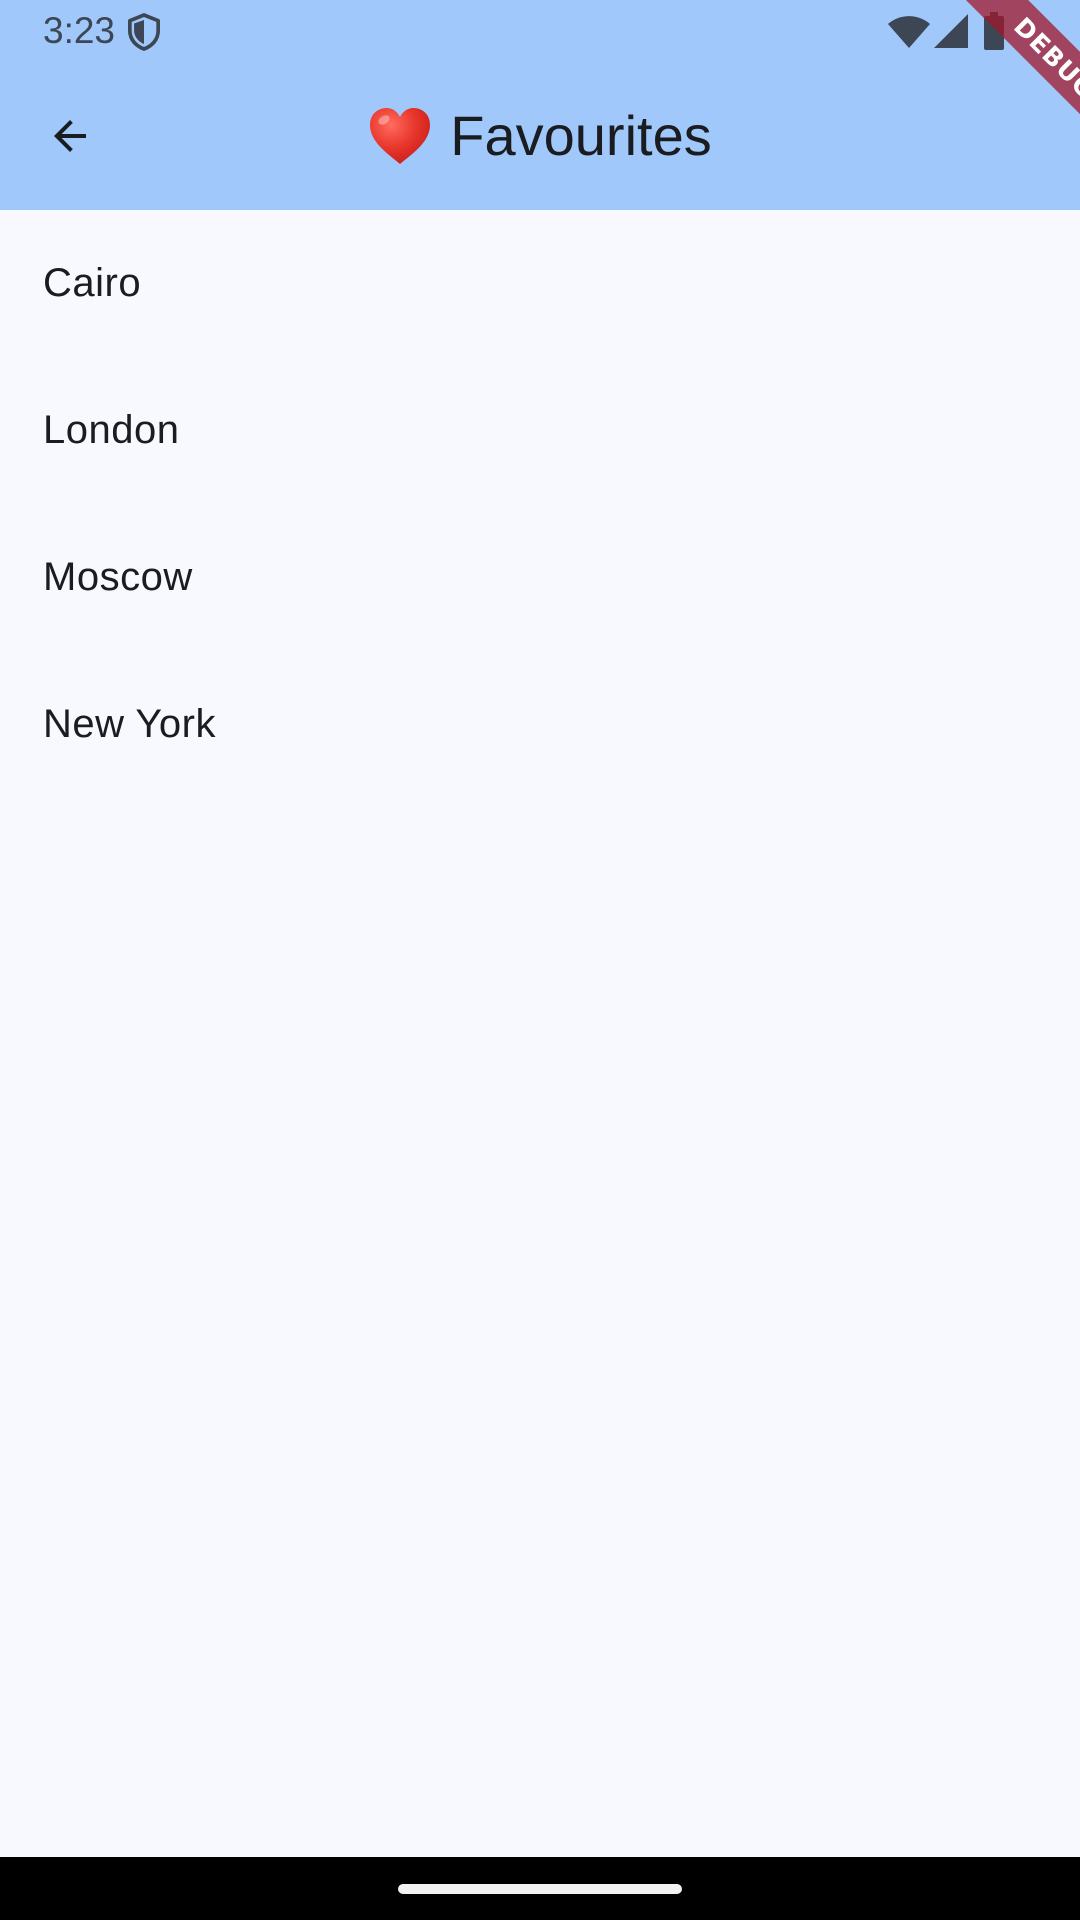  I want to click on list-item-label: New York, so click(129, 724).